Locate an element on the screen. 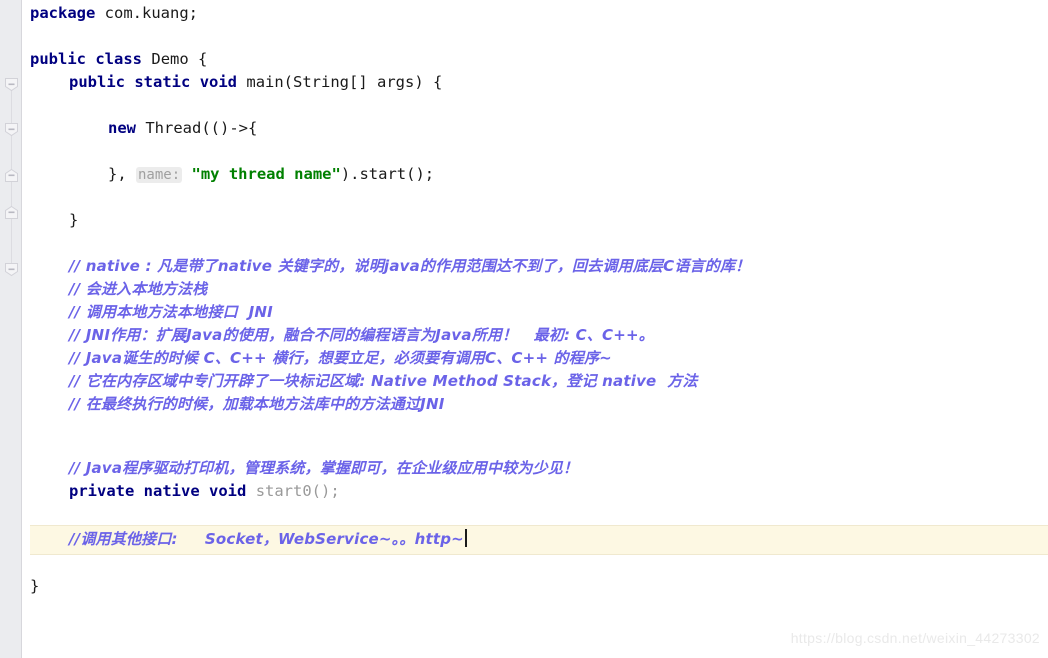 The height and width of the screenshot is (658, 1048). watermark-url: https://blog.csdn.net/weixin_44273302 is located at coordinates (915, 638).